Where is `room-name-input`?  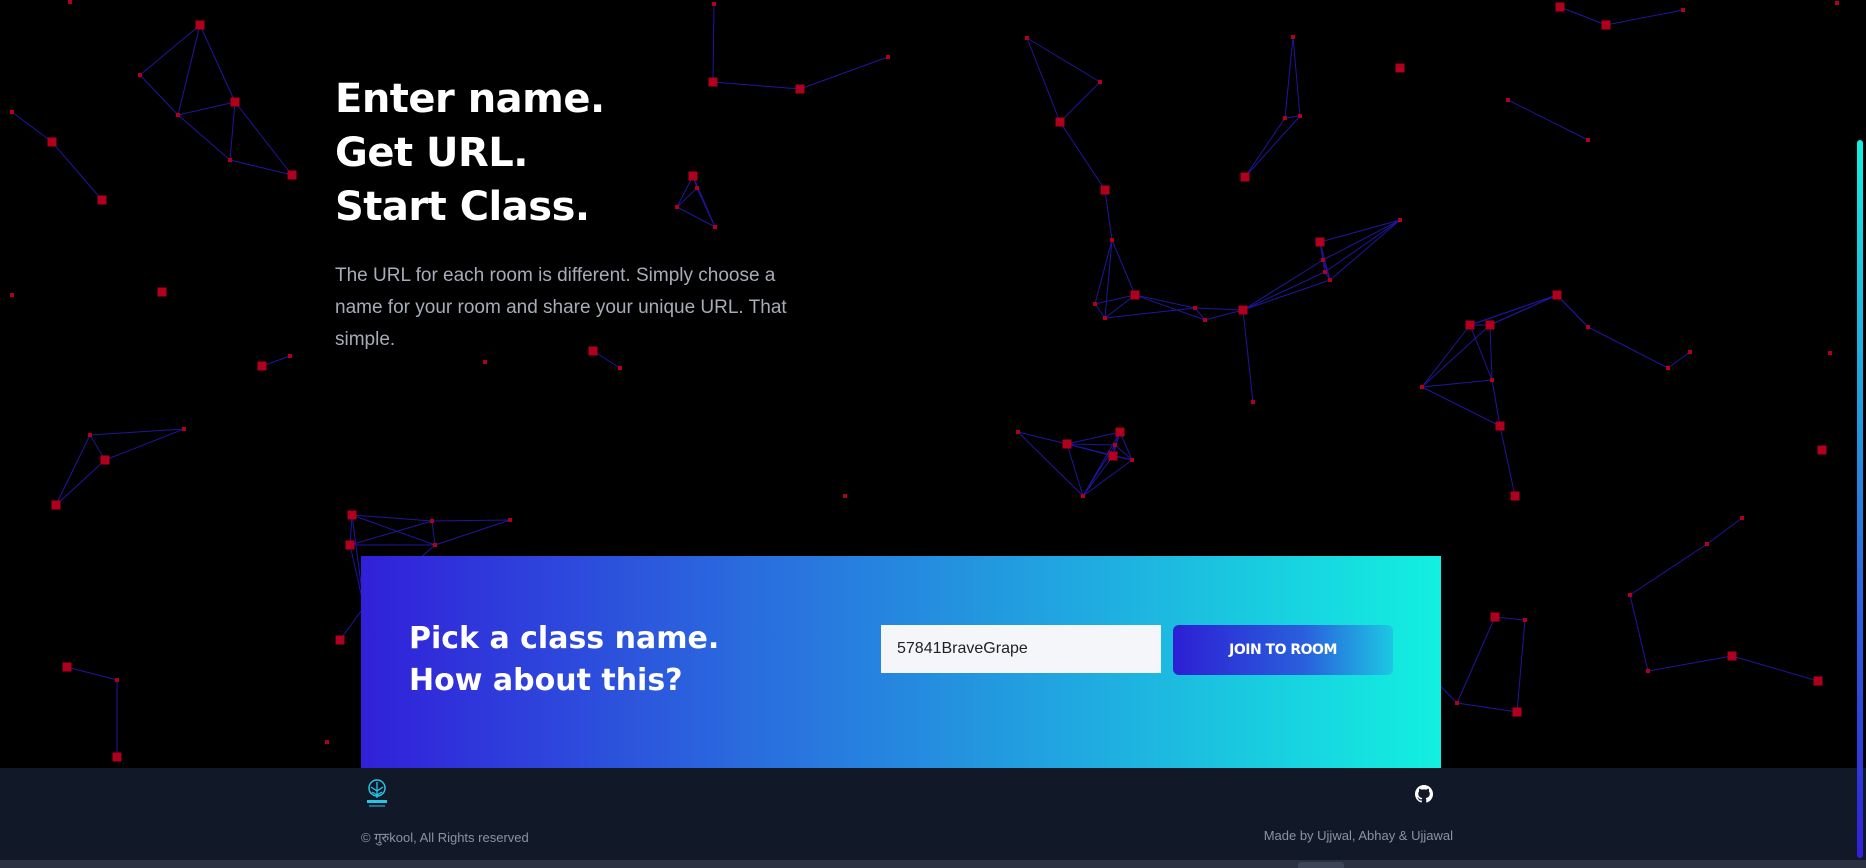
room-name-input is located at coordinates (1021, 649).